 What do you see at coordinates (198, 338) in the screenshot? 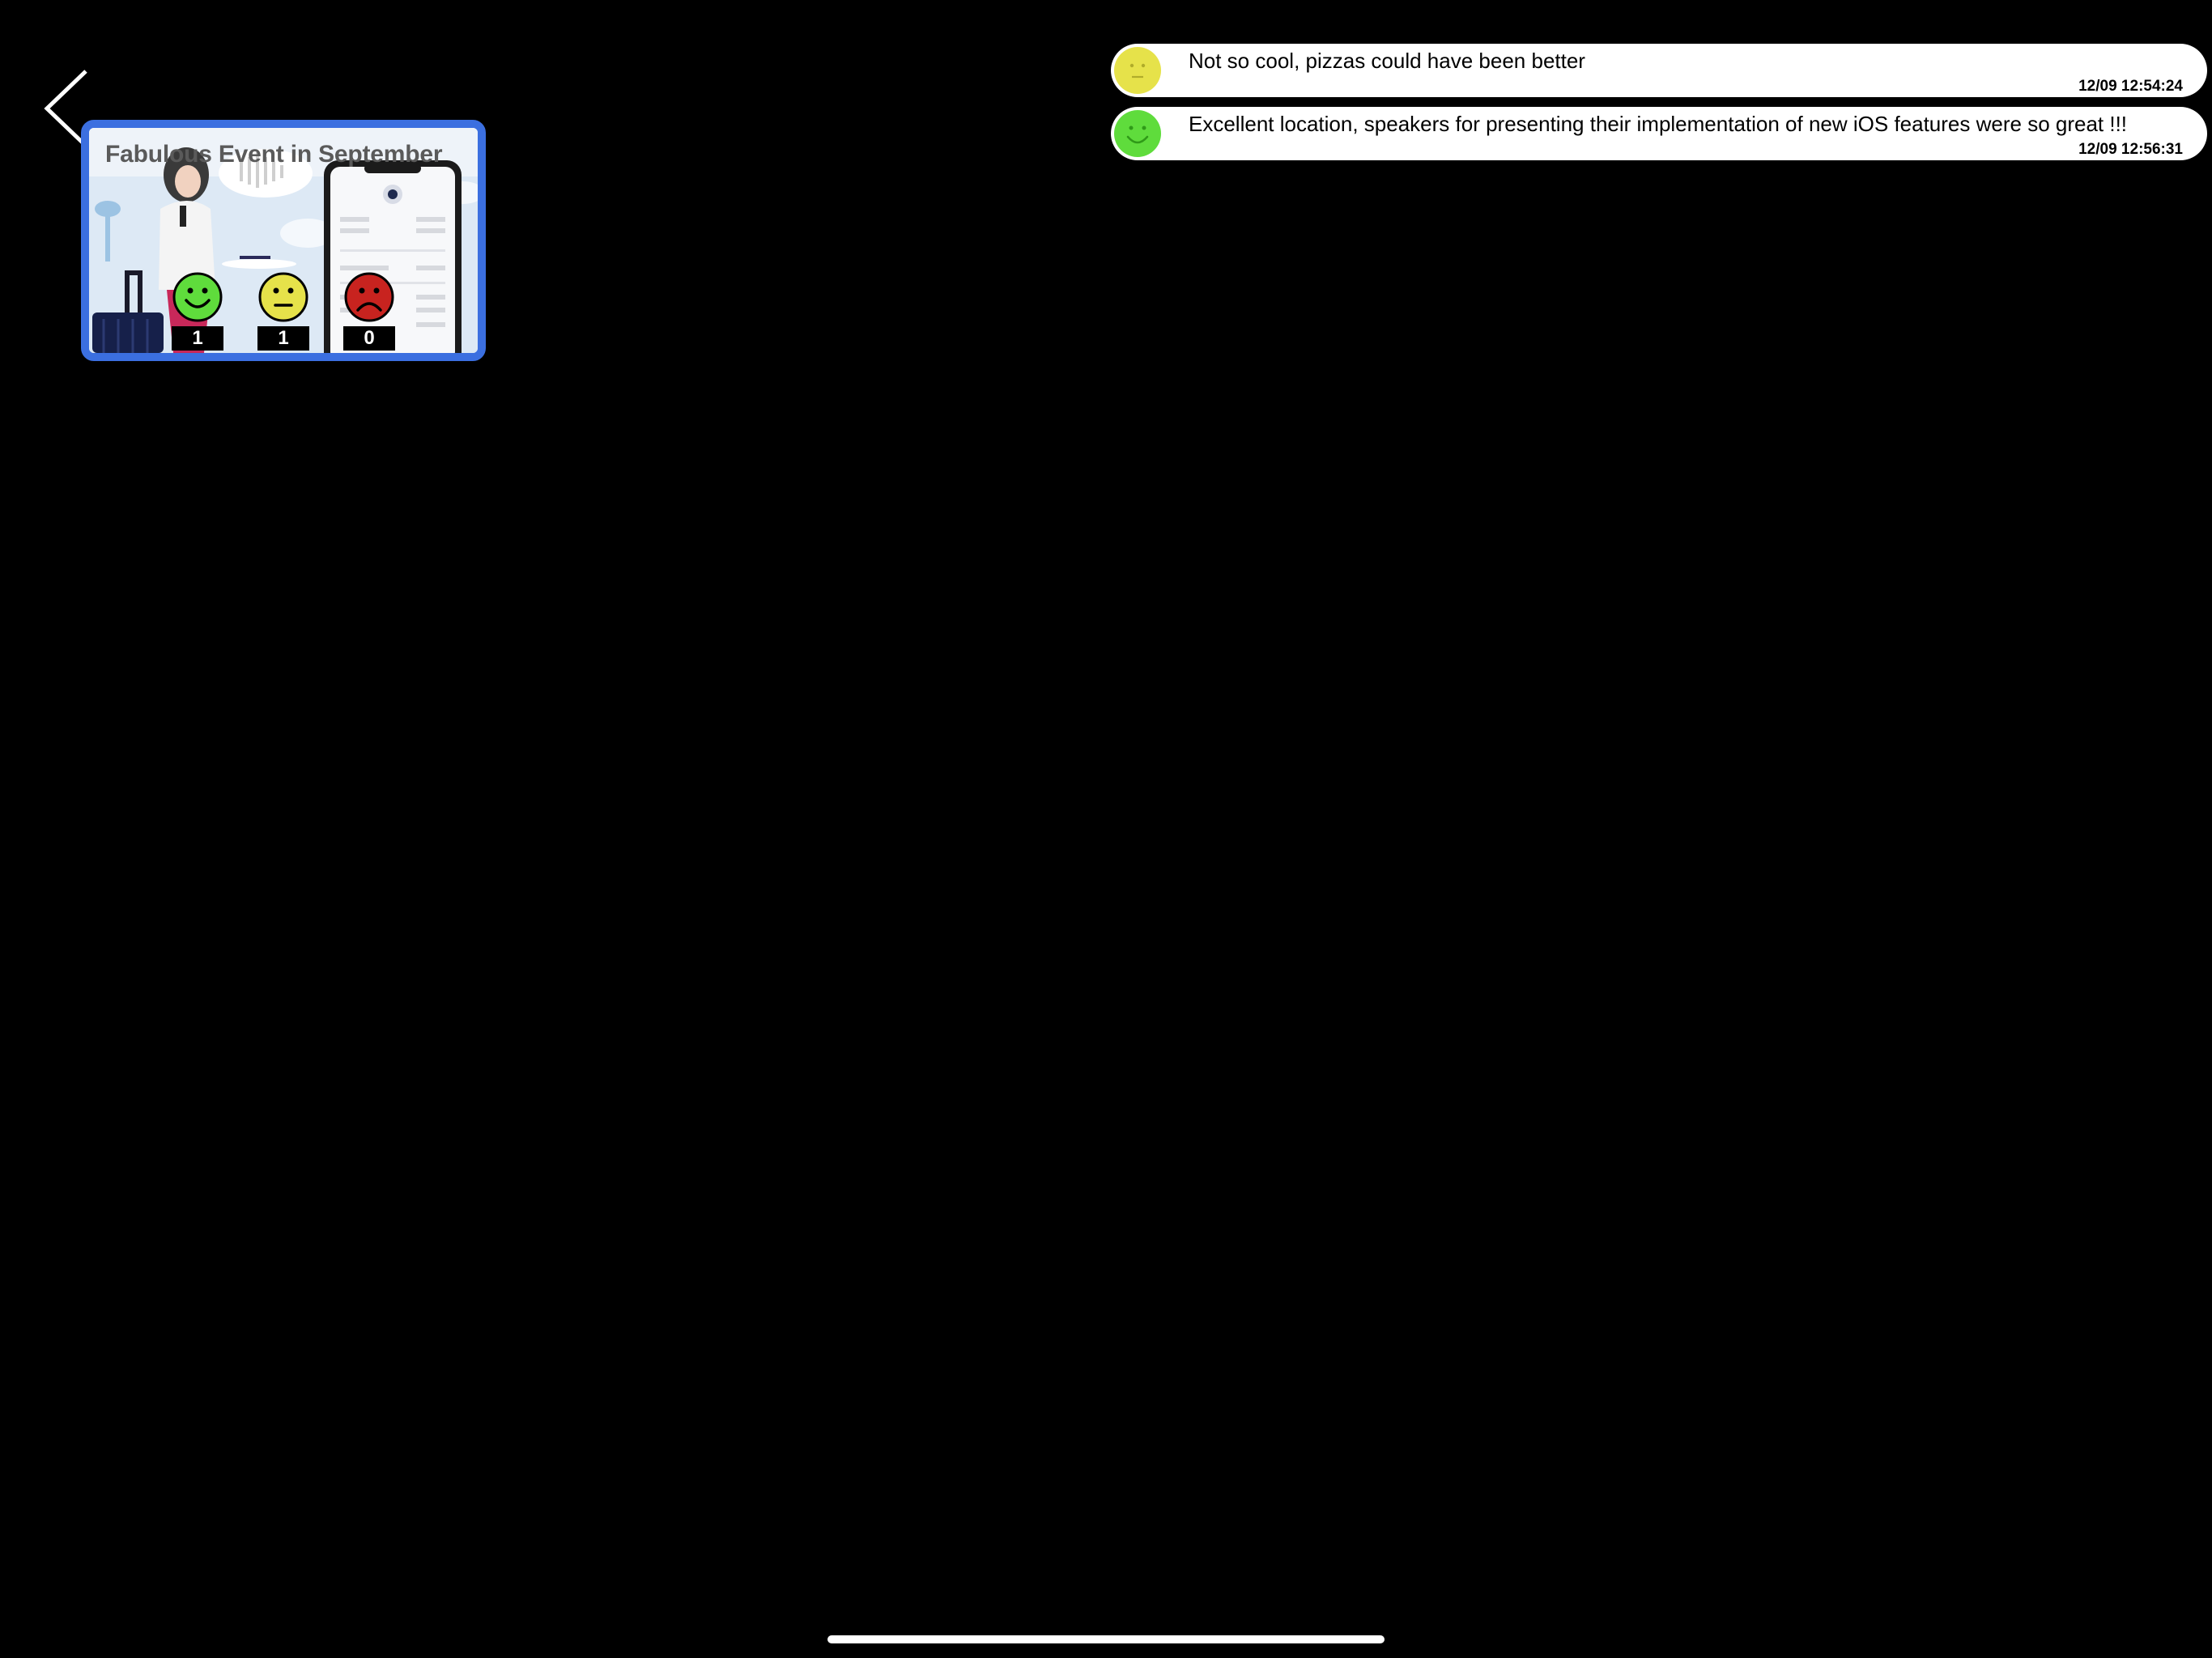
I see `rating-happy-count: 1` at bounding box center [198, 338].